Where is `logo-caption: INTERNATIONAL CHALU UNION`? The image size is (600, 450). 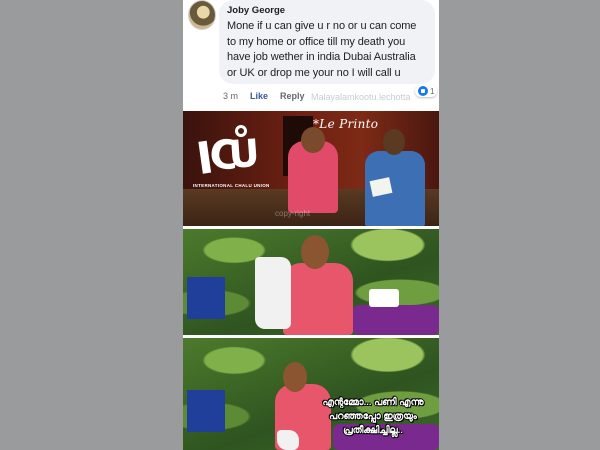
logo-caption: INTERNATIONAL CHALU UNION is located at coordinates (231, 185).